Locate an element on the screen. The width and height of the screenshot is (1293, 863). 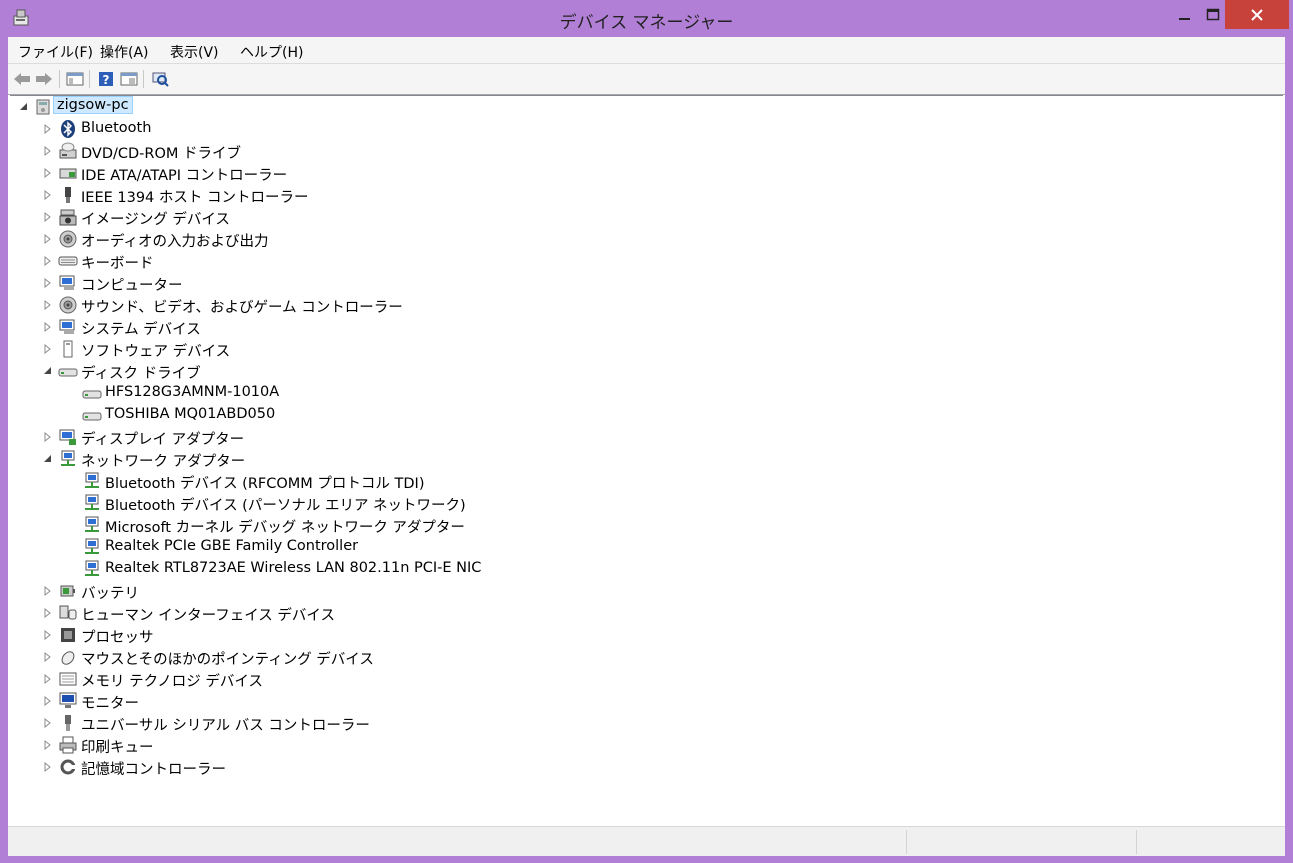
toolbar-separator is located at coordinates (59, 79).